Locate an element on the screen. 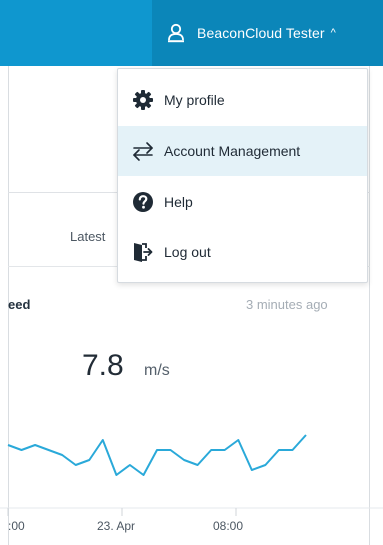  sensor-reading-value: 7.8 is located at coordinates (103, 365).